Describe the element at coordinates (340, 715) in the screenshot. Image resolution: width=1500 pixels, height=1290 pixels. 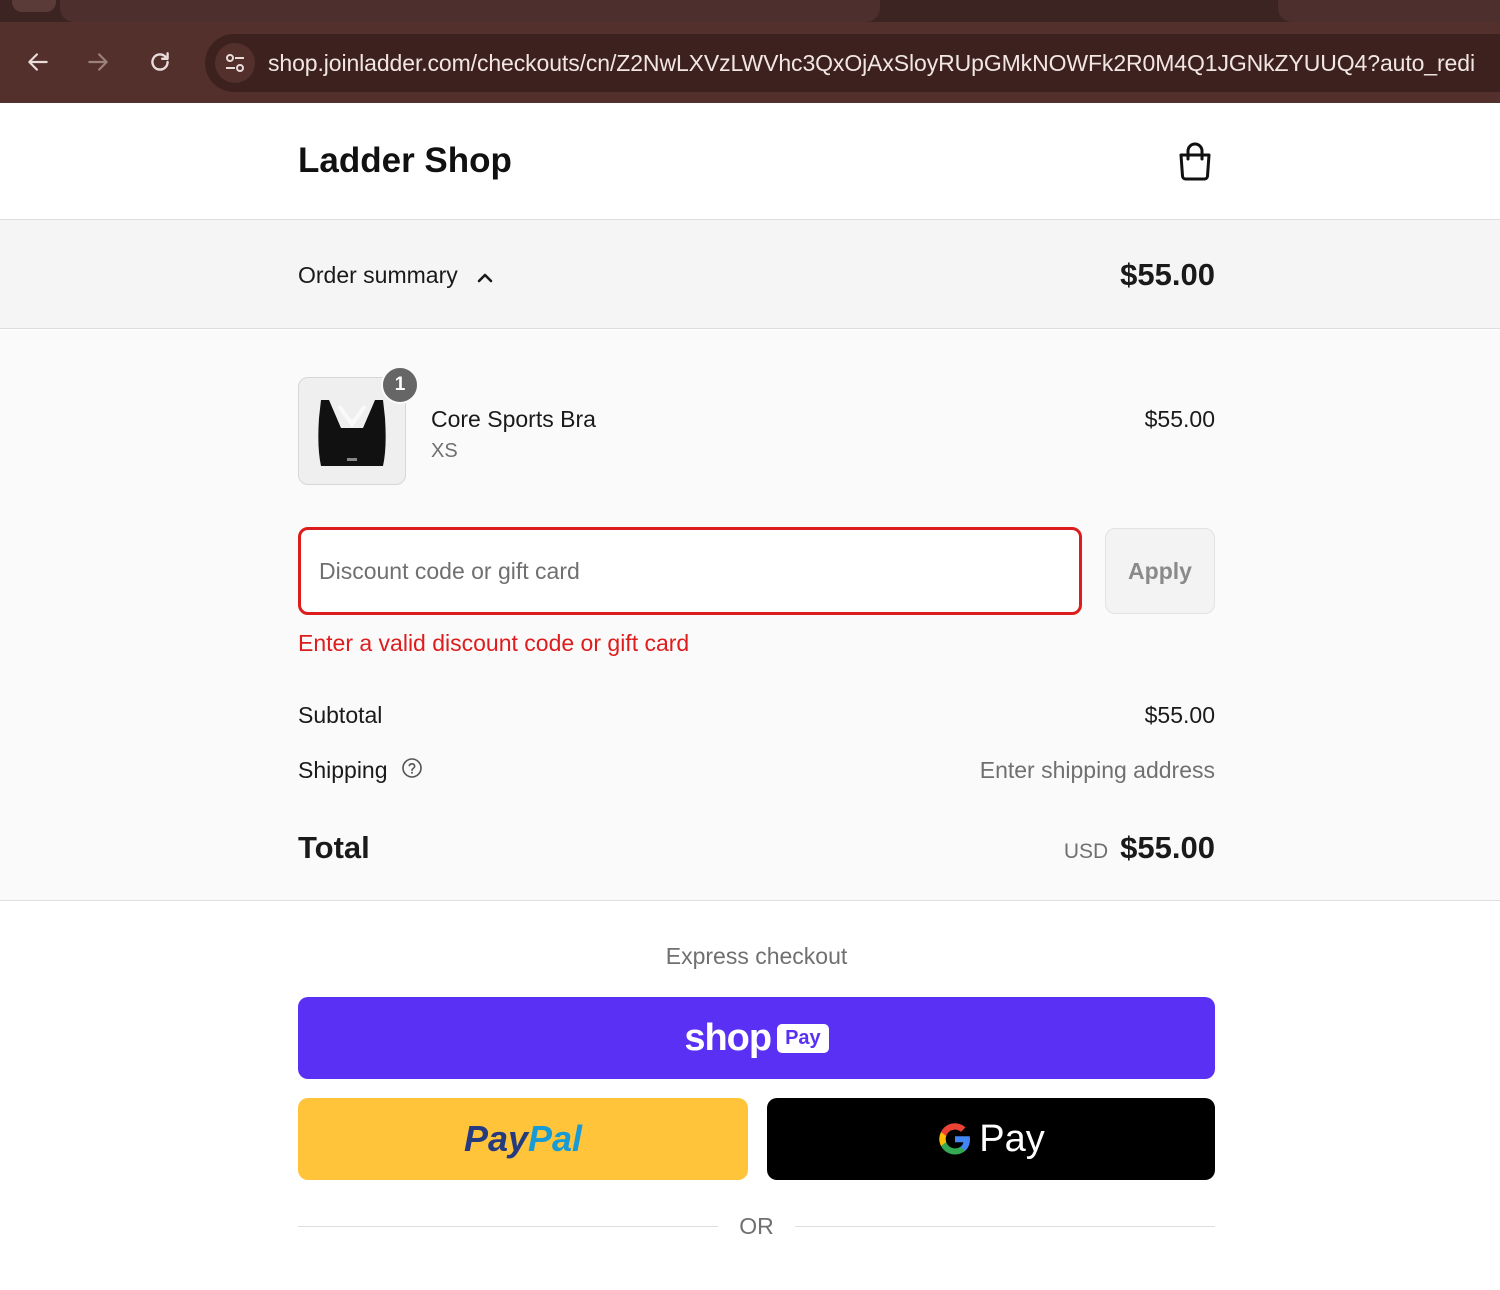
I see `subtotal-label: Subtotal` at that location.